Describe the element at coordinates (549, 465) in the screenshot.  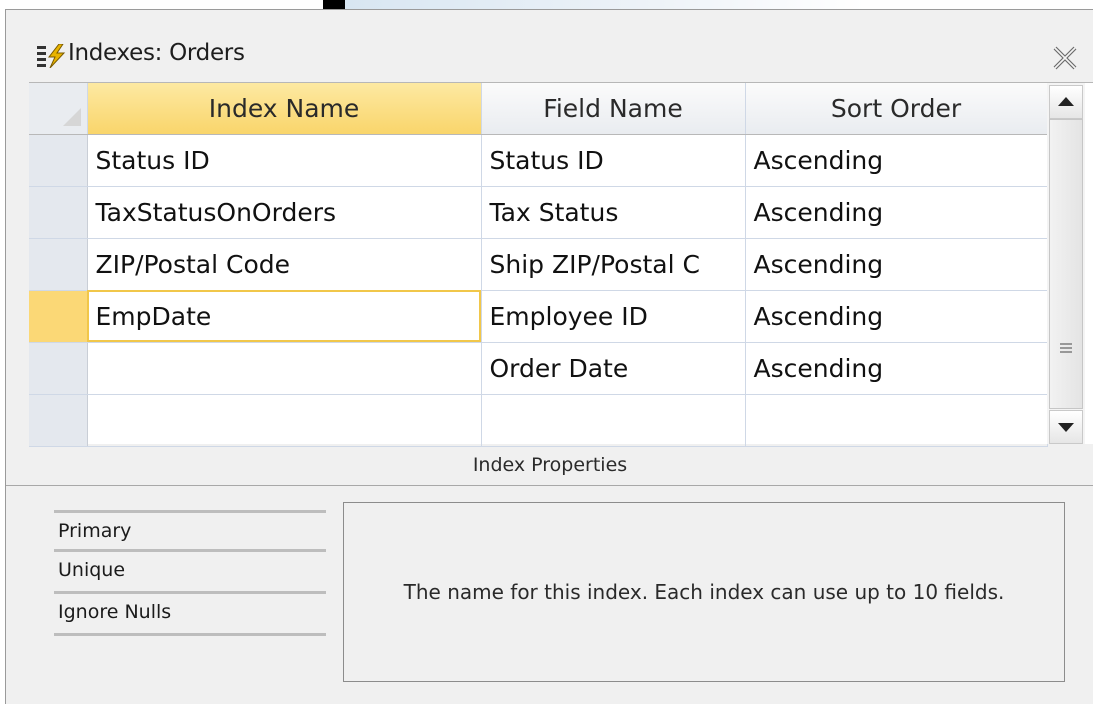
I see `index-properties-header: Index Properties` at that location.